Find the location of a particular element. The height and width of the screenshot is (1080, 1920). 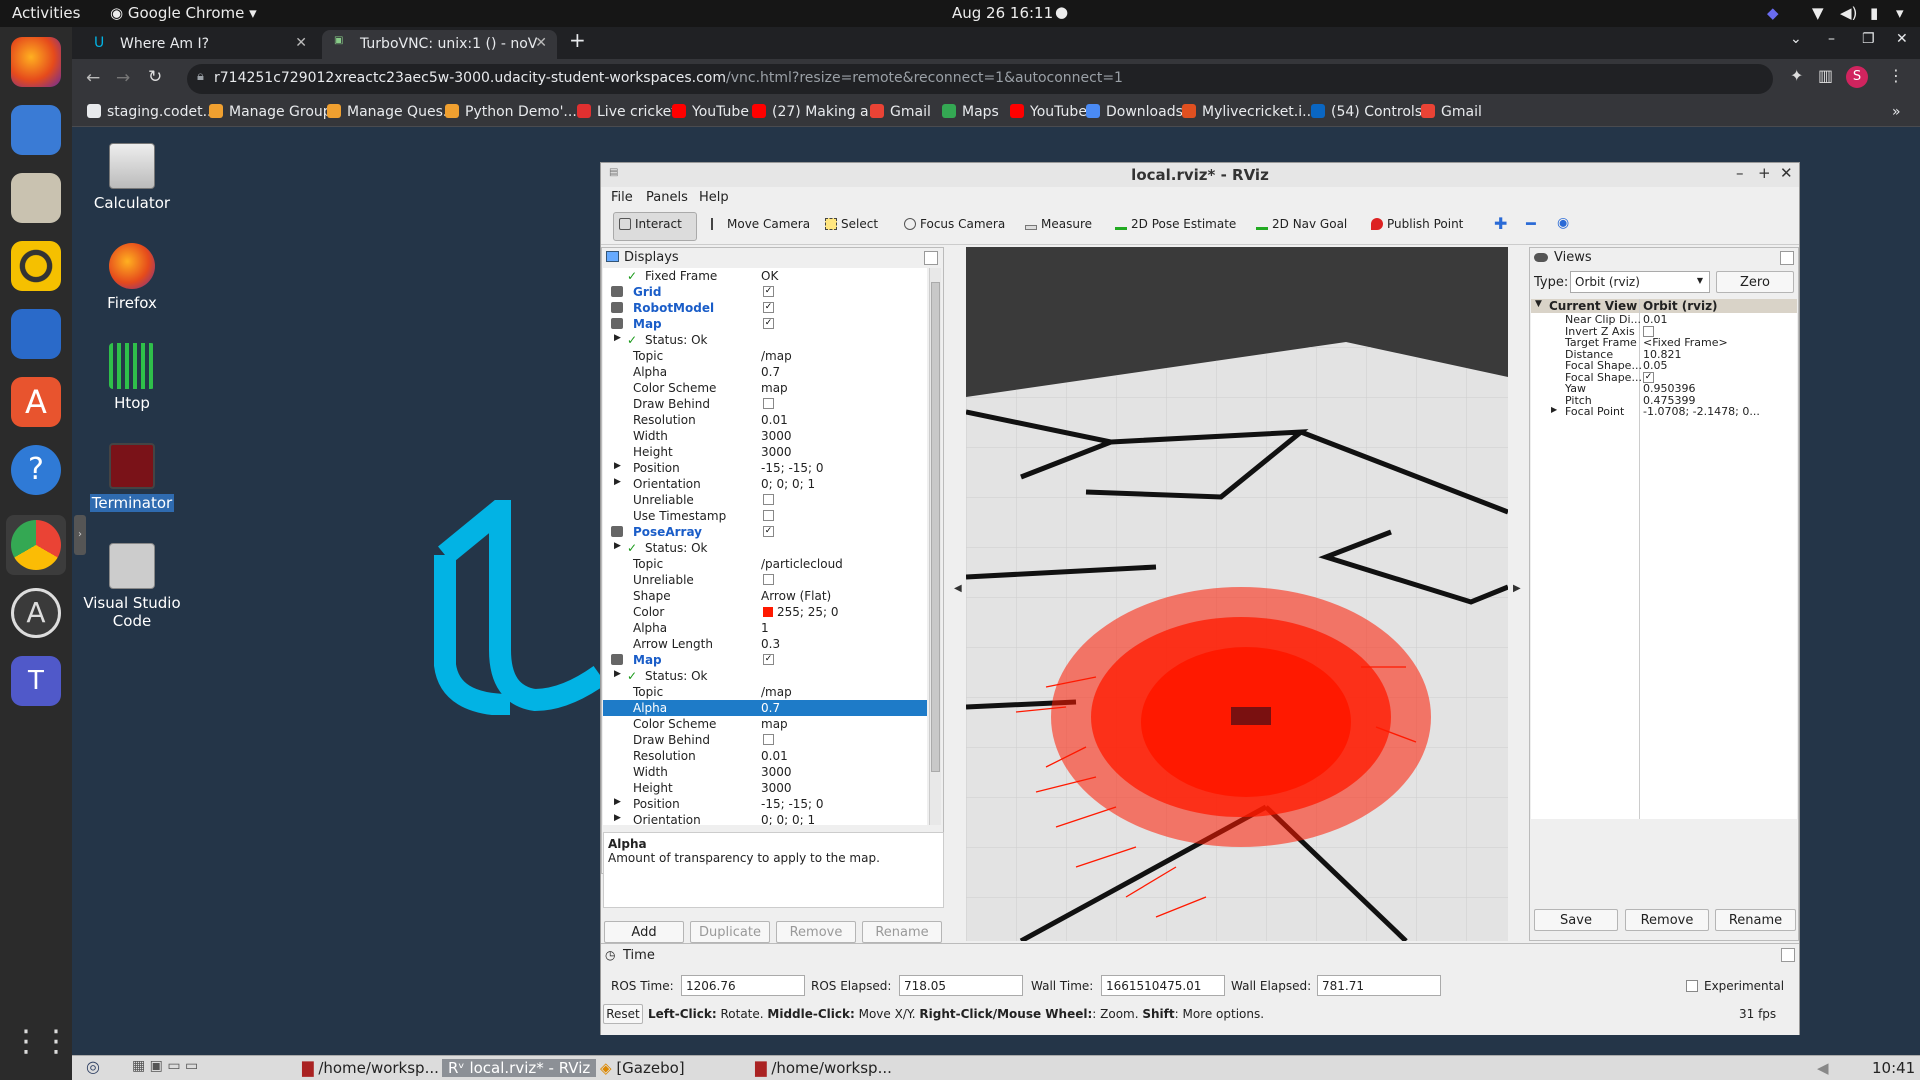

teams-dock-icon: T is located at coordinates (36, 681).